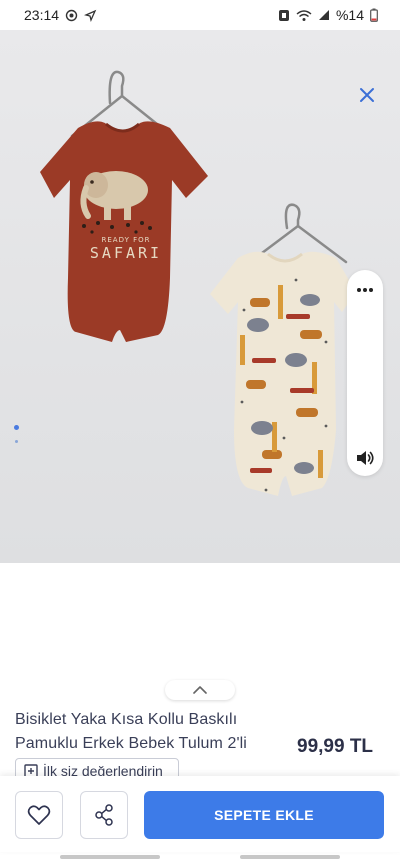  I want to click on battery-icon, so click(374, 15).